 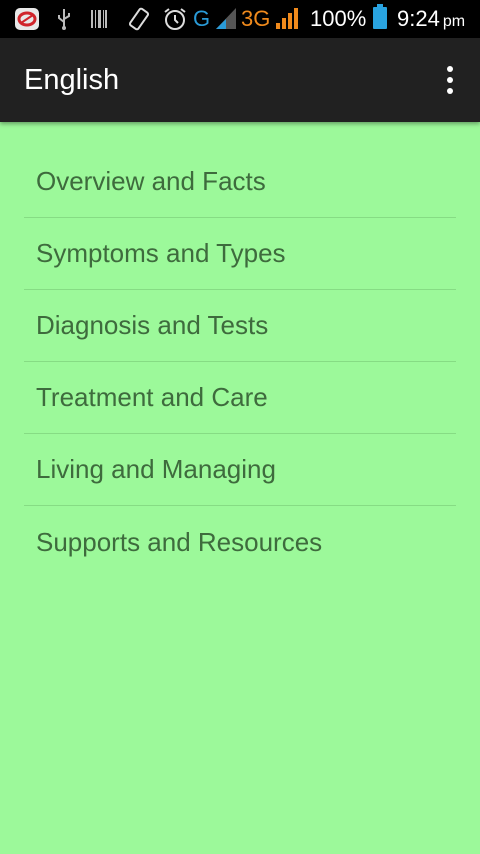 I want to click on list-item-overview-and-facts: Overview and Facts, so click(x=240, y=182).